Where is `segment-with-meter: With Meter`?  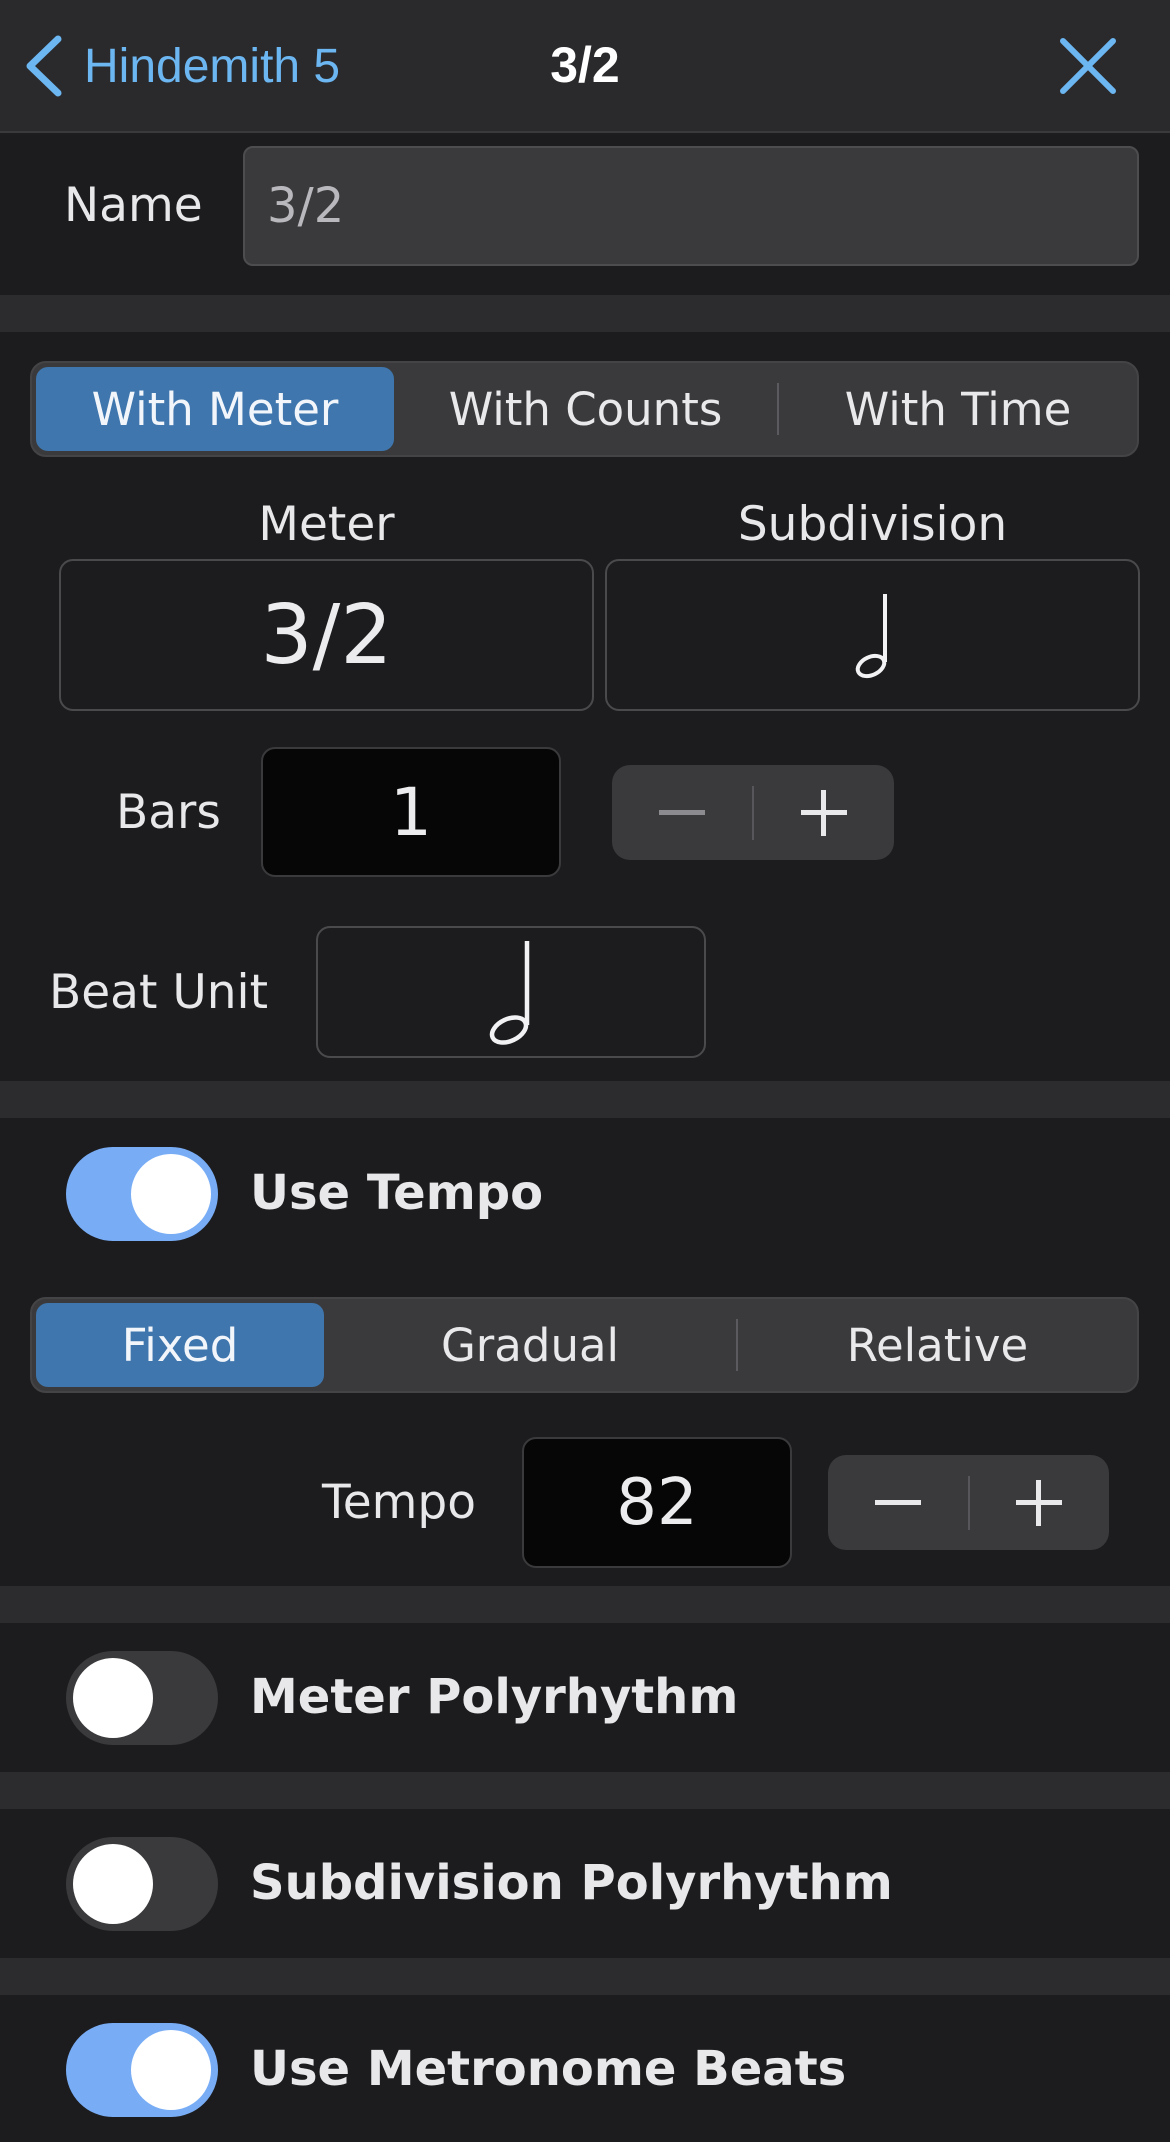
segment-with-meter: With Meter is located at coordinates (215, 409).